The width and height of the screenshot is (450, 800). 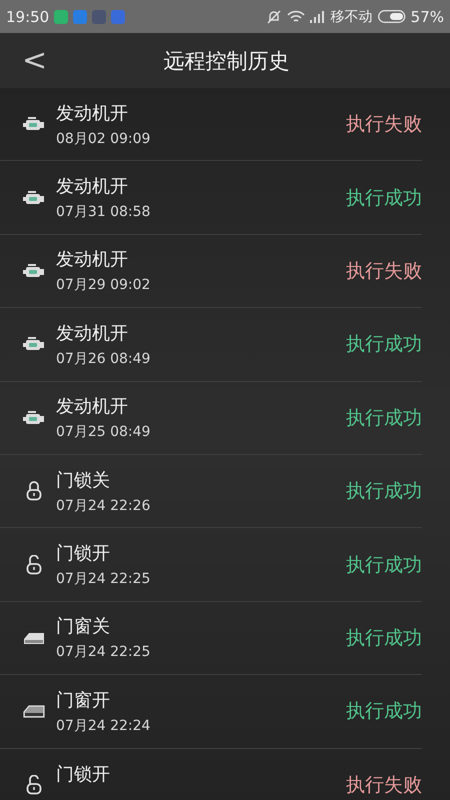 I want to click on item-time: 07月26 08:49, so click(x=104, y=359).